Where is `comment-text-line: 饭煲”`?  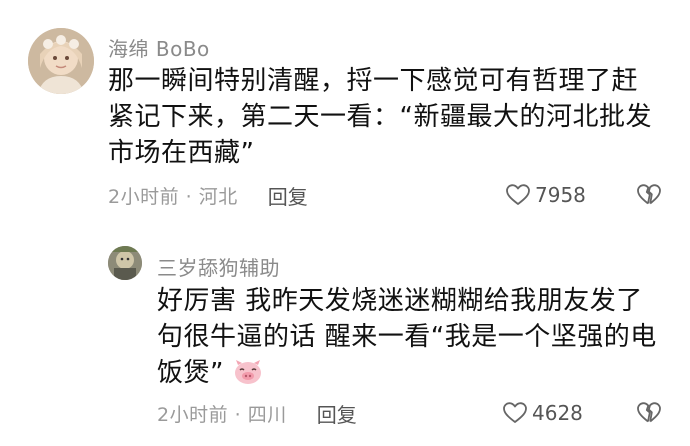
comment-text-line: 饭煲” is located at coordinates (419, 375).